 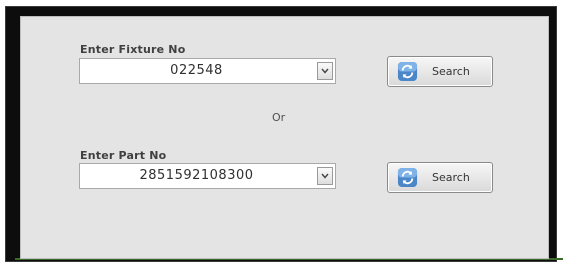 What do you see at coordinates (279, 117) in the screenshot?
I see `or-separator: Or` at bounding box center [279, 117].